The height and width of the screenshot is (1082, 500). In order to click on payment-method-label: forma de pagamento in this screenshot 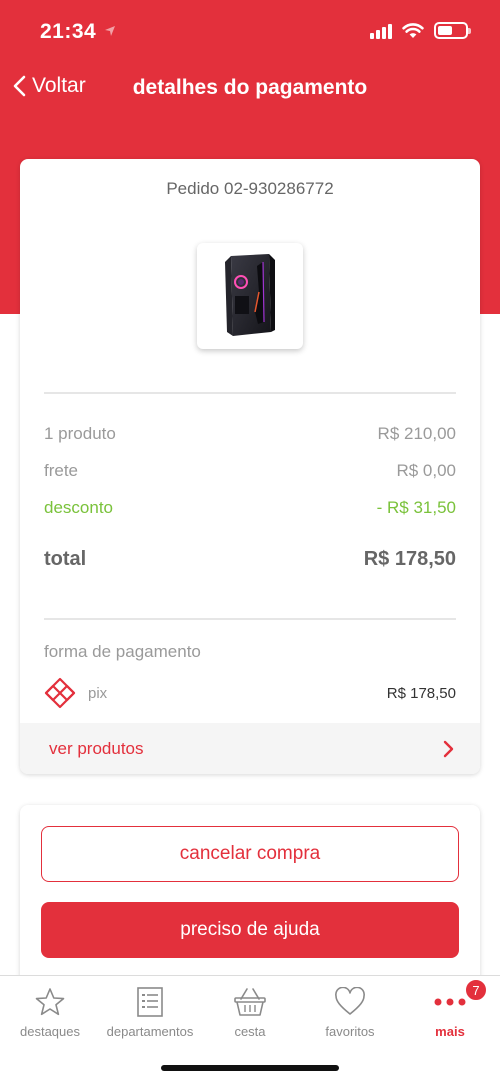, I will do `click(122, 651)`.